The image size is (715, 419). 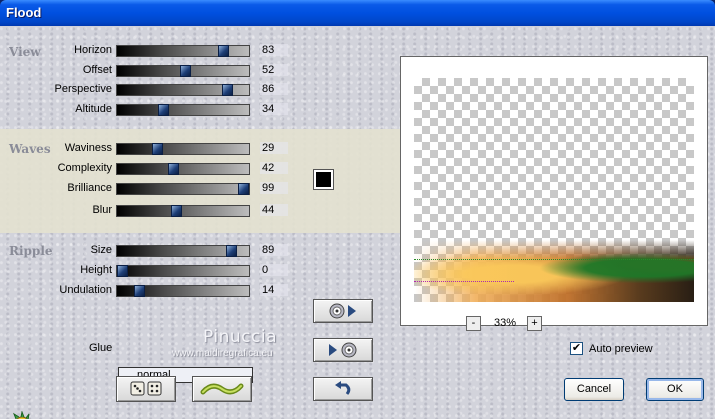 What do you see at coordinates (21, 415) in the screenshot?
I see `plugin-logo-icon` at bounding box center [21, 415].